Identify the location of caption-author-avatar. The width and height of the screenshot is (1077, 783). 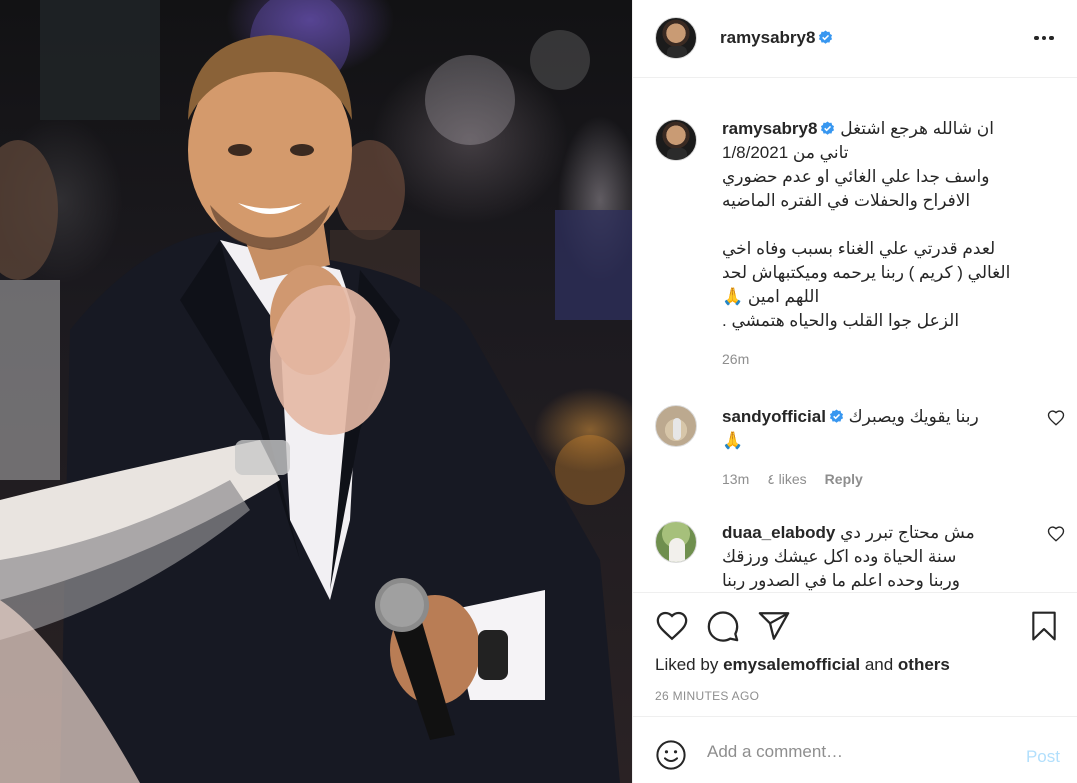
(676, 140).